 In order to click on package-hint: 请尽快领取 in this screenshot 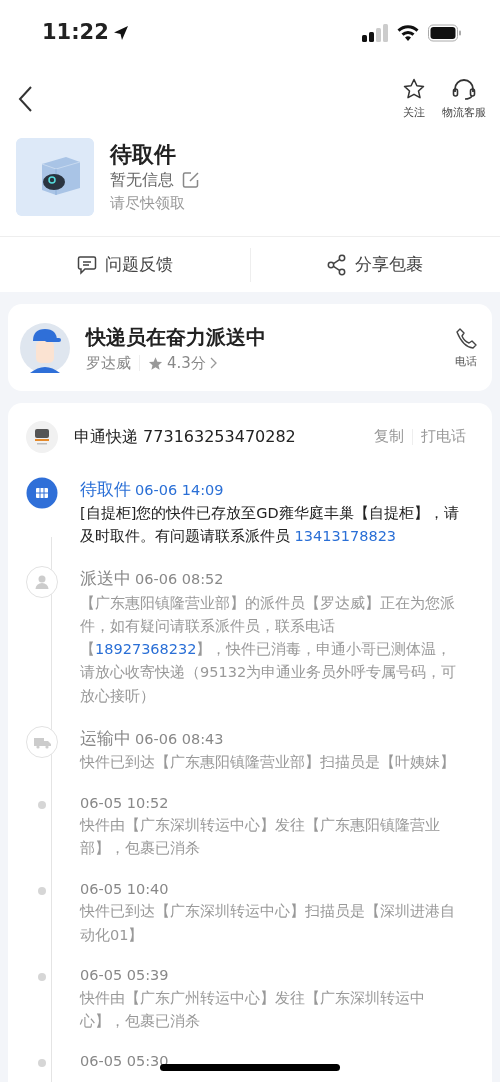, I will do `click(148, 204)`.